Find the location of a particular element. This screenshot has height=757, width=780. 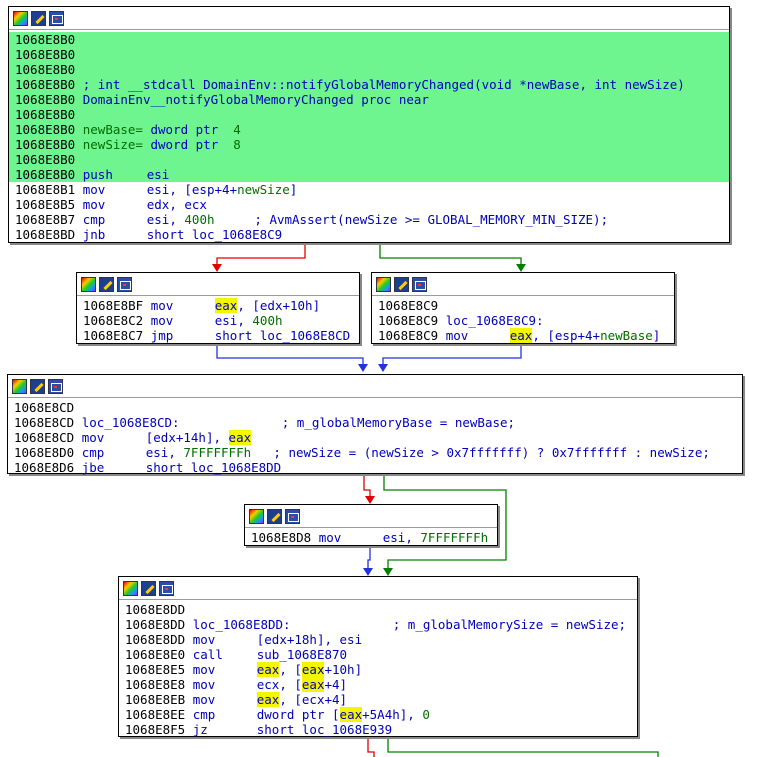

code-line: 1068E8D8 mov esi, 7FFFFFFFh is located at coordinates (371, 537).